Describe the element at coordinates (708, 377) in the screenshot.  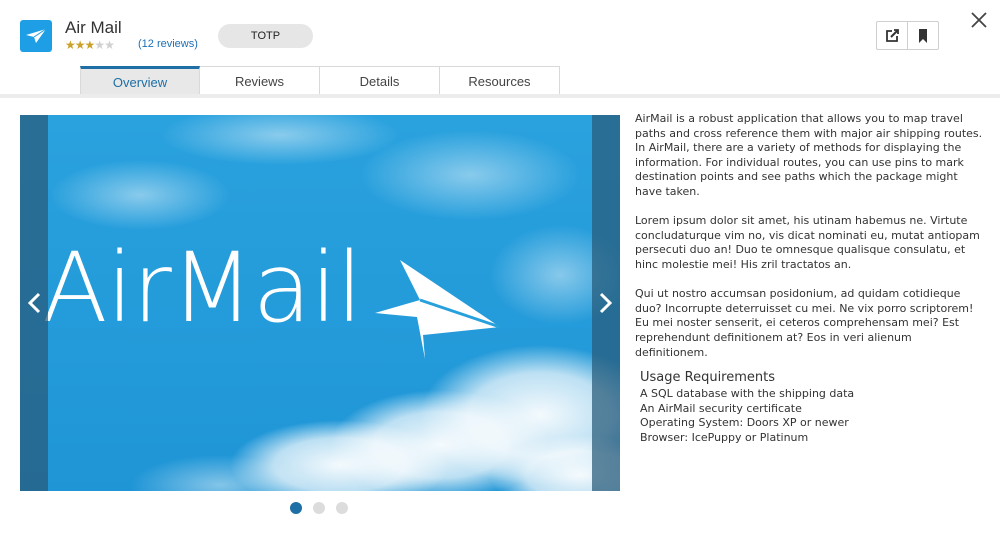
I see `requirements-heading: Usage Requirements` at that location.